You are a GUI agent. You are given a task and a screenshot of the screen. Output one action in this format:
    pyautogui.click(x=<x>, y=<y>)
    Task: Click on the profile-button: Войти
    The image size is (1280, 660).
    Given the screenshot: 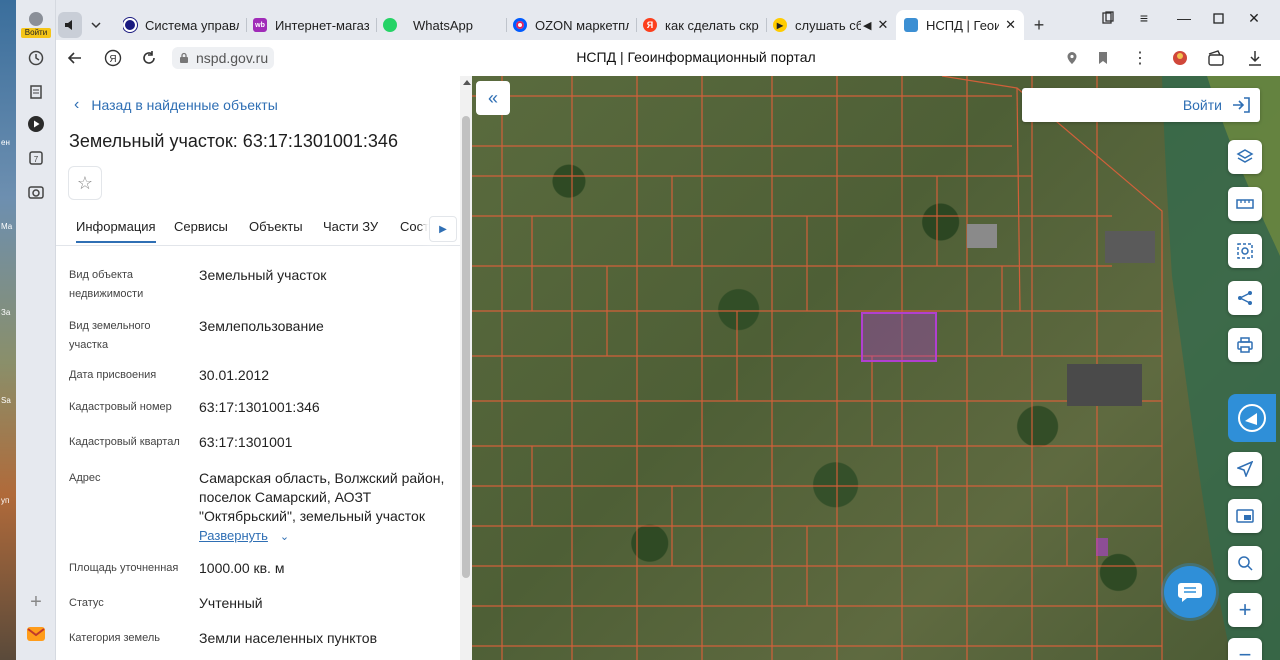 What is the action you would take?
    pyautogui.click(x=36, y=25)
    